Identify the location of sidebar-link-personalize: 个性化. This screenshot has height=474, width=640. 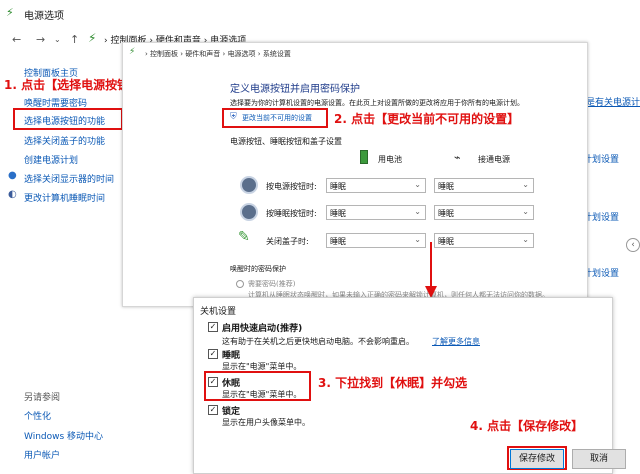
(37, 415).